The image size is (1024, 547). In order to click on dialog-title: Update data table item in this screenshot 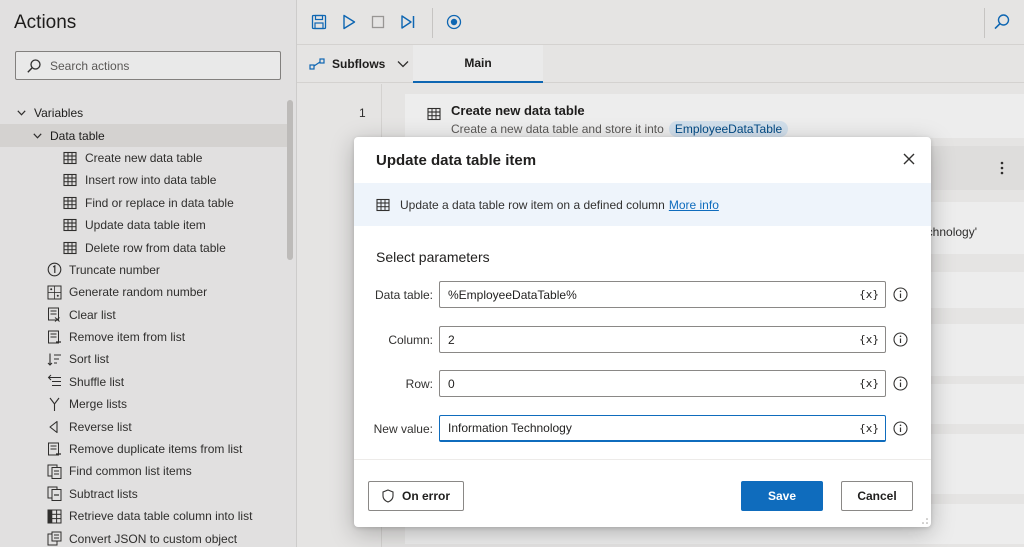, I will do `click(456, 160)`.